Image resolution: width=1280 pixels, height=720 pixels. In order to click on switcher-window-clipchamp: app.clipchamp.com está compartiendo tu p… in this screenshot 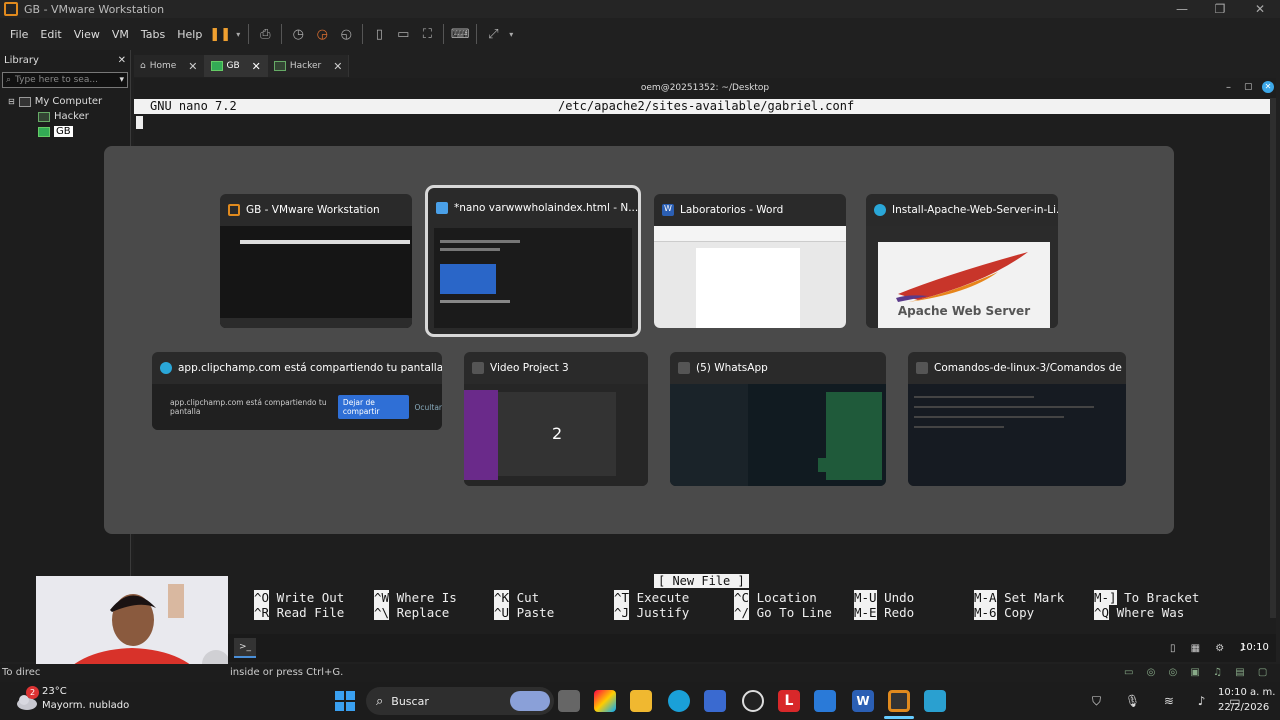, I will do `click(297, 391)`.